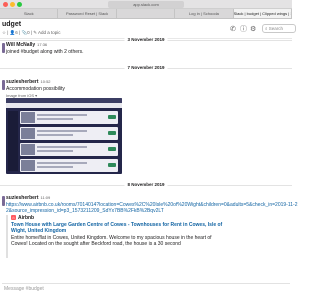 Image resolution: width=320 pixels, height=292 pixels. Describe the element at coordinates (42, 44) in the screenshot. I see `message-time: 17:36` at that location.